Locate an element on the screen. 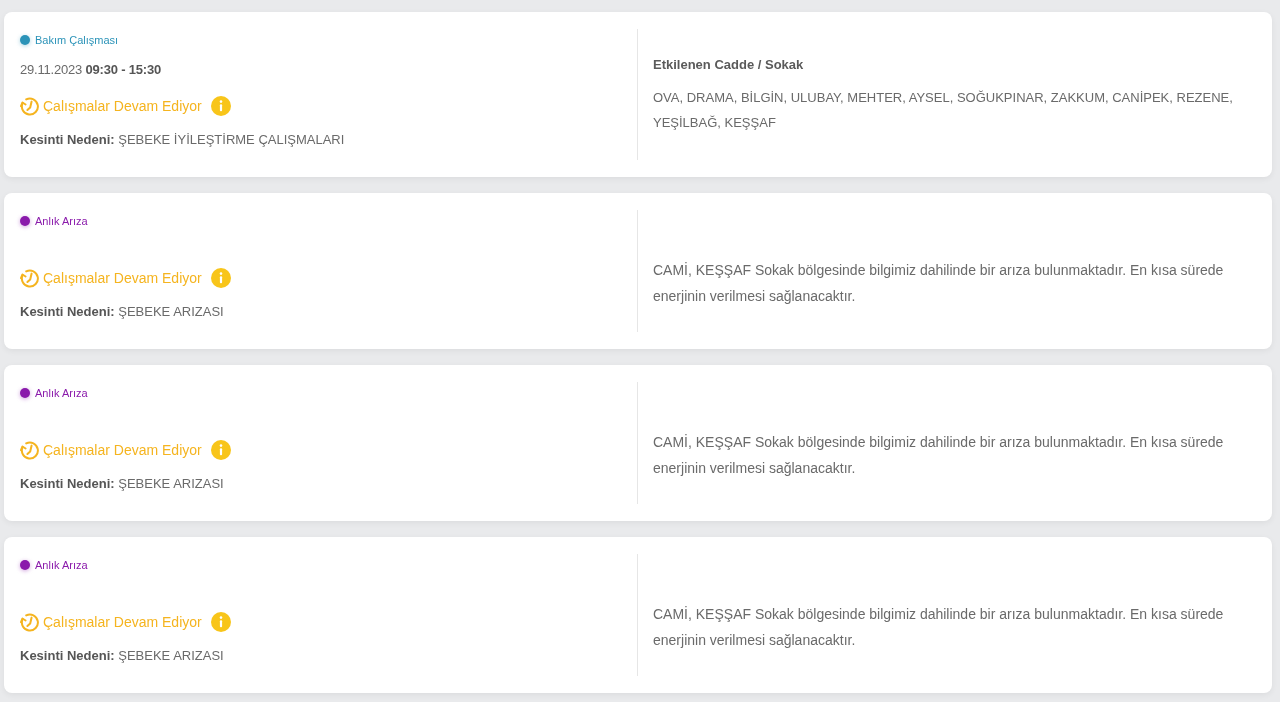 The width and height of the screenshot is (1280, 702). outage-details-text: OVA, DRAMA, BİLGİN, ULUBAY, MEHTER, AYSEL, SOĞUKPINAR, ZAKKUM, CANİPEK, REZENE, YEŞİLBAĞ, KEŞŞAF is located at coordinates (943, 110).